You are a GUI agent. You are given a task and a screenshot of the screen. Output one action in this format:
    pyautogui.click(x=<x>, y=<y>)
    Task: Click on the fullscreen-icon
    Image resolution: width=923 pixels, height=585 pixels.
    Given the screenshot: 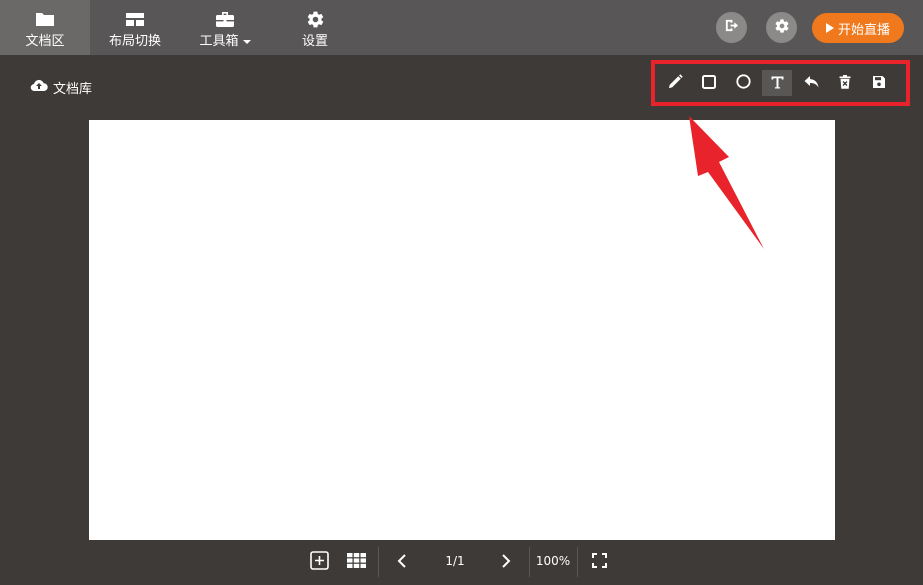 What is the action you would take?
    pyautogui.click(x=599, y=562)
    